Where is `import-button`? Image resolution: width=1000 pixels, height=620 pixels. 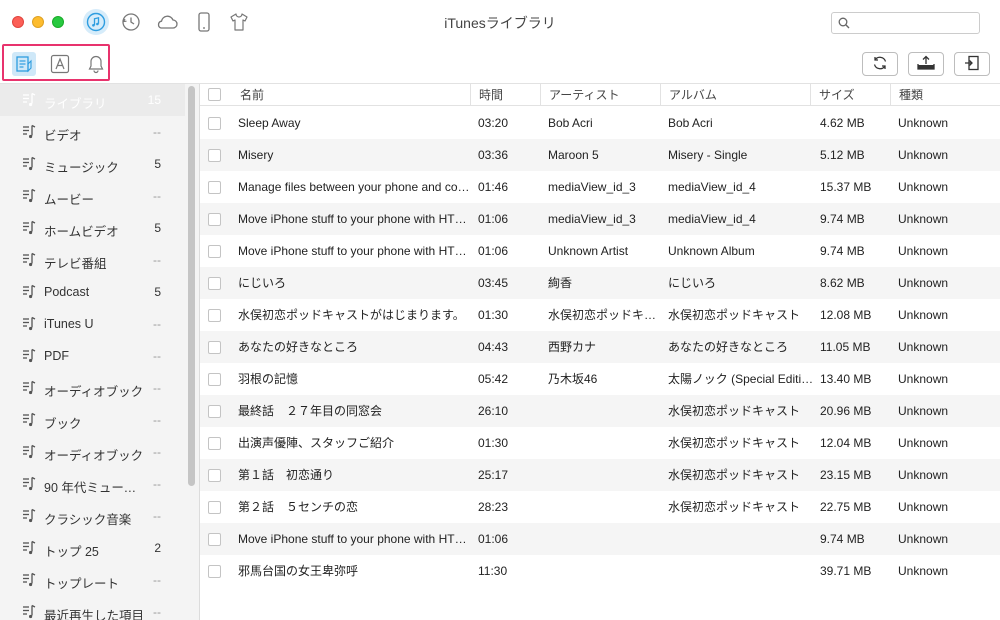
import-button is located at coordinates (972, 64).